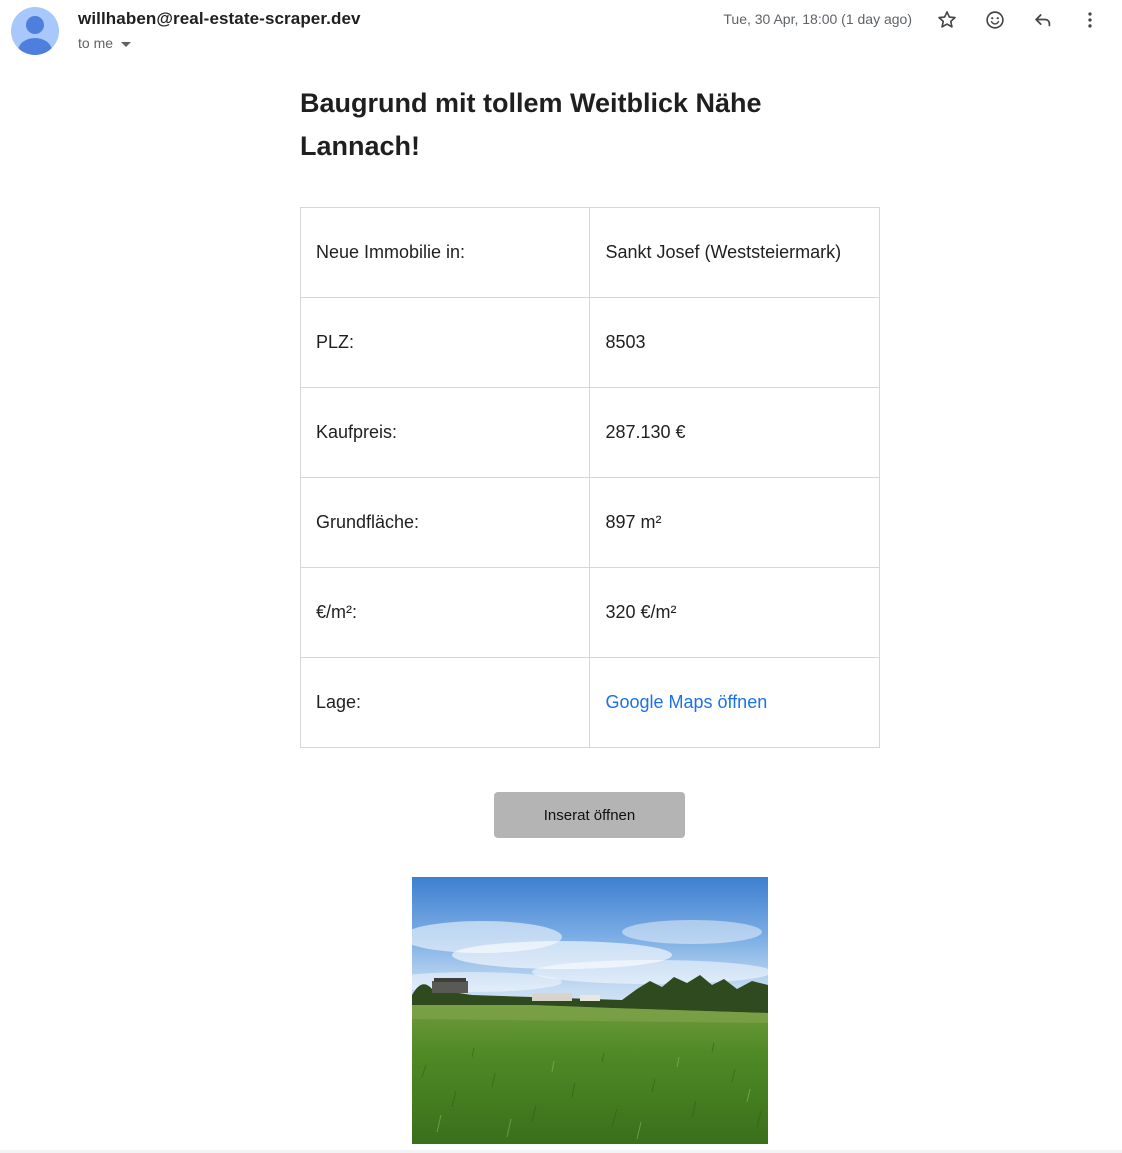 The width and height of the screenshot is (1122, 1153). I want to click on recipient-label: to me, so click(96, 43).